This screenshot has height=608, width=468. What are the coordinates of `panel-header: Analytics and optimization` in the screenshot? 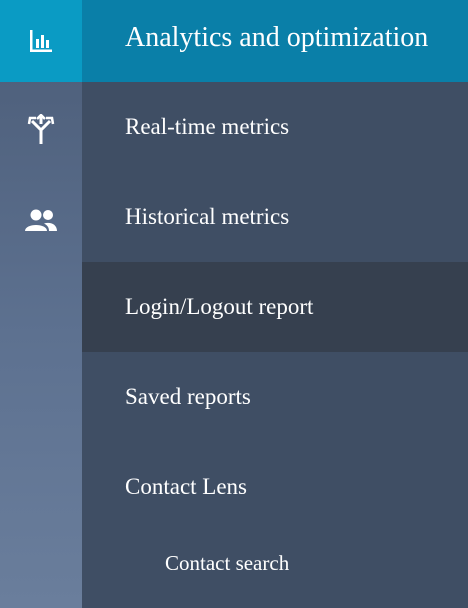 It's located at (275, 41).